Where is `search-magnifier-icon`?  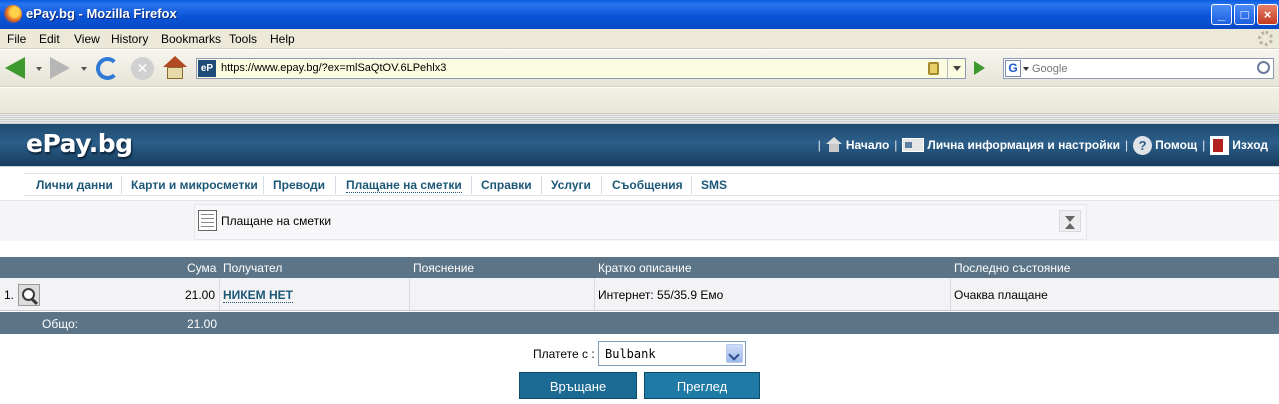
search-magnifier-icon is located at coordinates (1263, 67).